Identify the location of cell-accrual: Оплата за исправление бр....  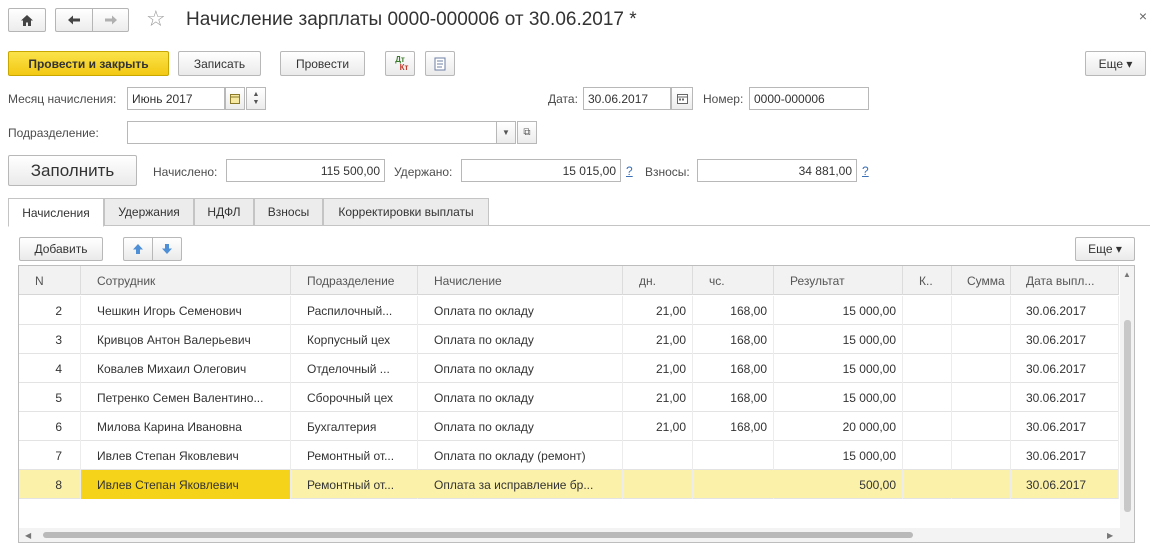
(520, 484).